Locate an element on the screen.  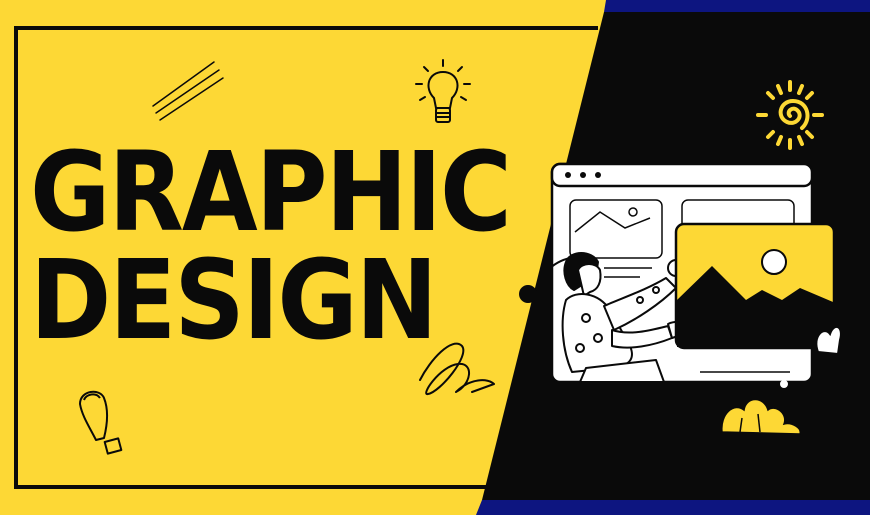
headline-line-2: DESIGN is located at coordinates (234, 301).